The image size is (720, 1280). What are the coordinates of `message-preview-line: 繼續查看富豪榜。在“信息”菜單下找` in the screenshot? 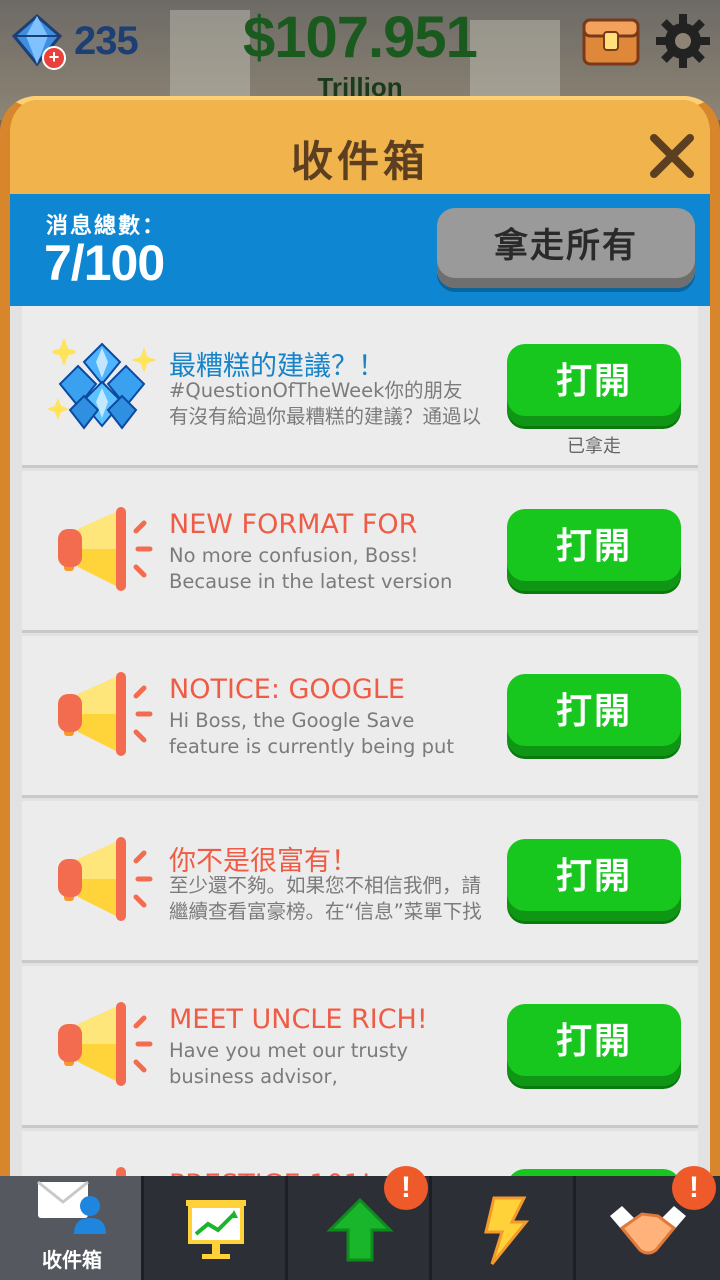 It's located at (325, 911).